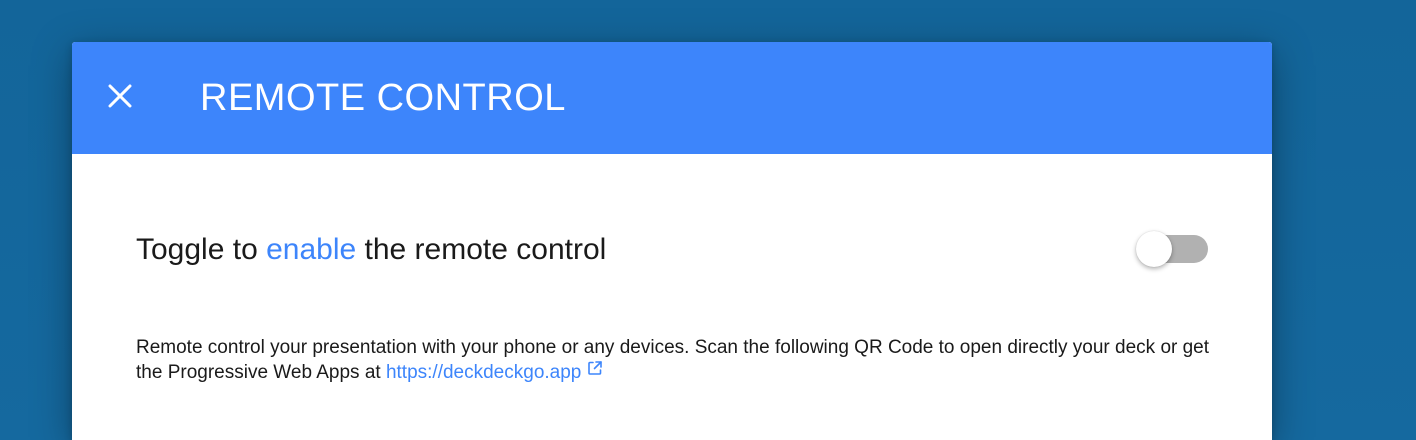 The width and height of the screenshot is (1416, 440). I want to click on toggle-label: Toggle to enable the remote control, so click(371, 250).